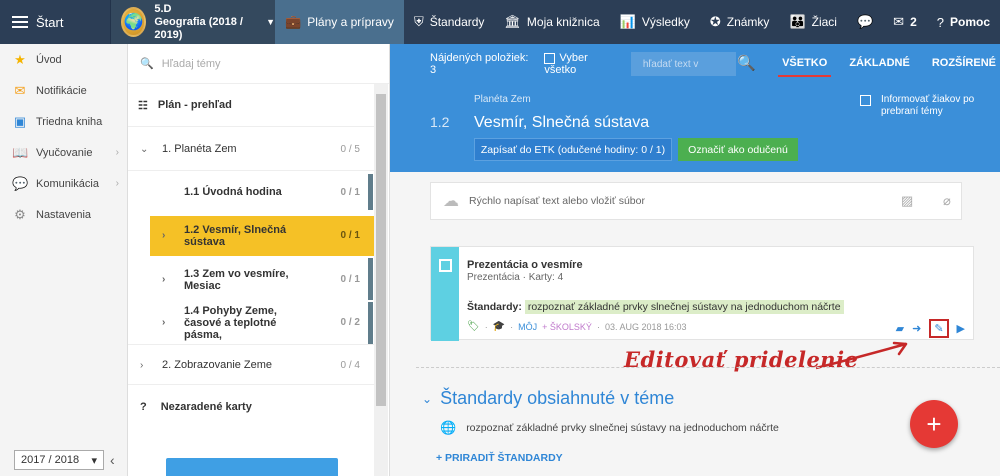 The height and width of the screenshot is (476, 1000). Describe the element at coordinates (262, 236) in the screenshot. I see `topic-1-2: › 1.2 Vesmír, Slnečná sústava 0 / 1` at that location.